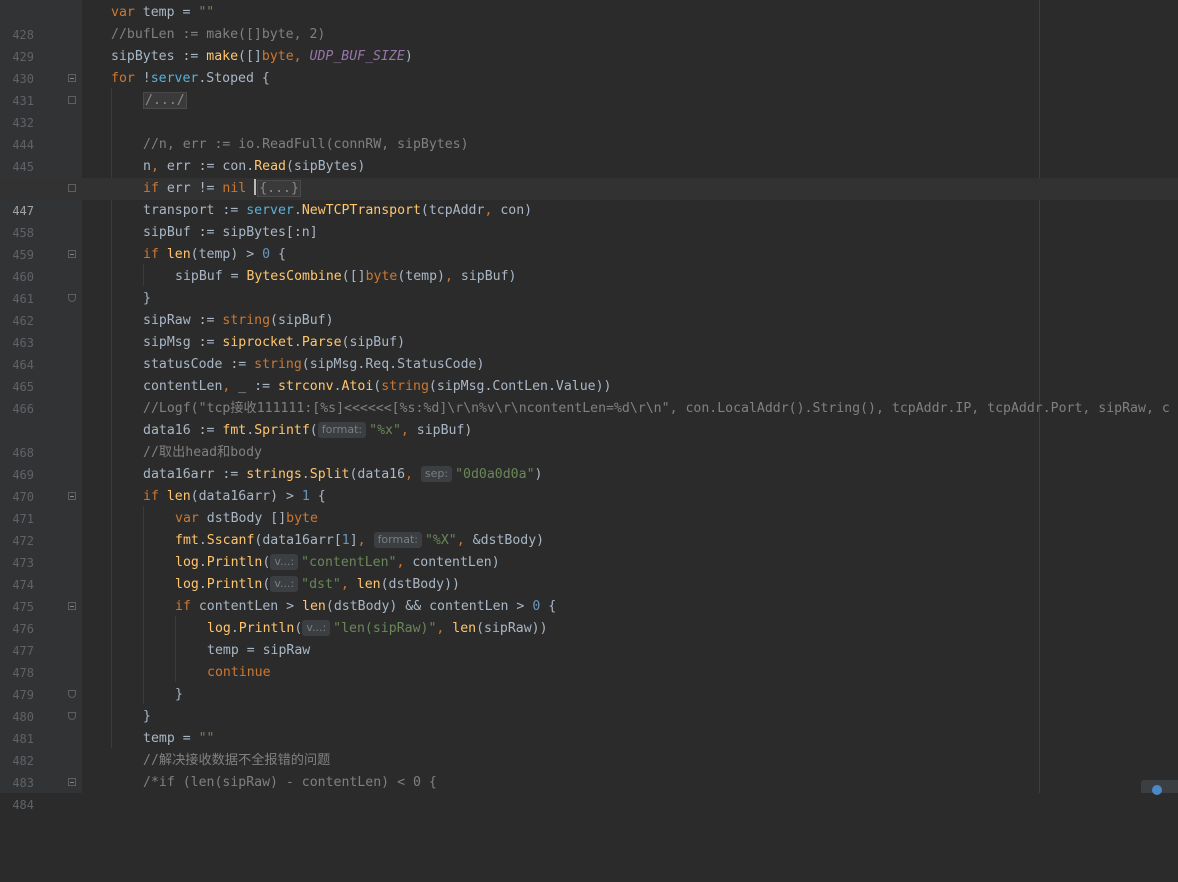 The image size is (1178, 882). I want to click on parameter-hint: format:, so click(397, 540).